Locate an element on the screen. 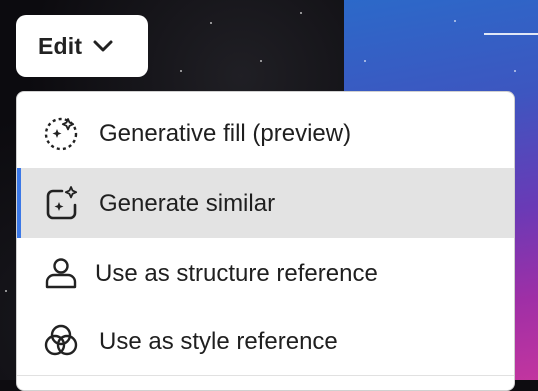 The width and height of the screenshot is (538, 391). style-reference-icon is located at coordinates (61, 340).